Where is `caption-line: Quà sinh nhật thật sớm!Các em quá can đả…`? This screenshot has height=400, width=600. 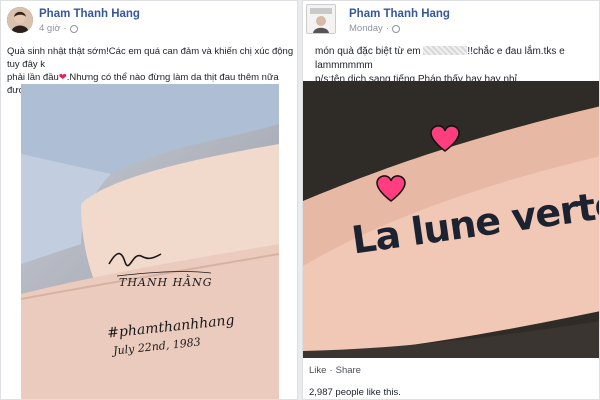 caption-line: Quà sinh nhật thật sớm!Các em quá can đả… is located at coordinates (150, 58).